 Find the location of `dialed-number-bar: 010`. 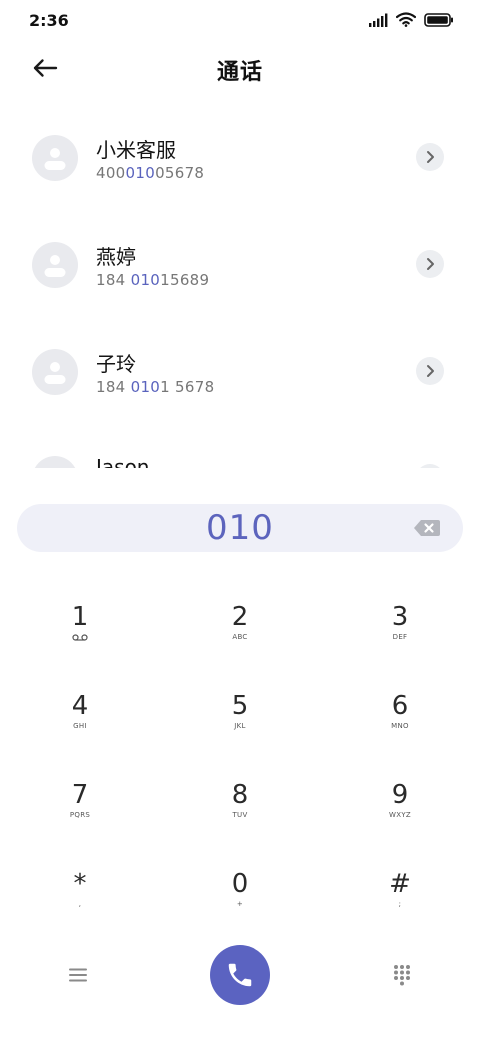

dialed-number-bar: 010 is located at coordinates (240, 528).